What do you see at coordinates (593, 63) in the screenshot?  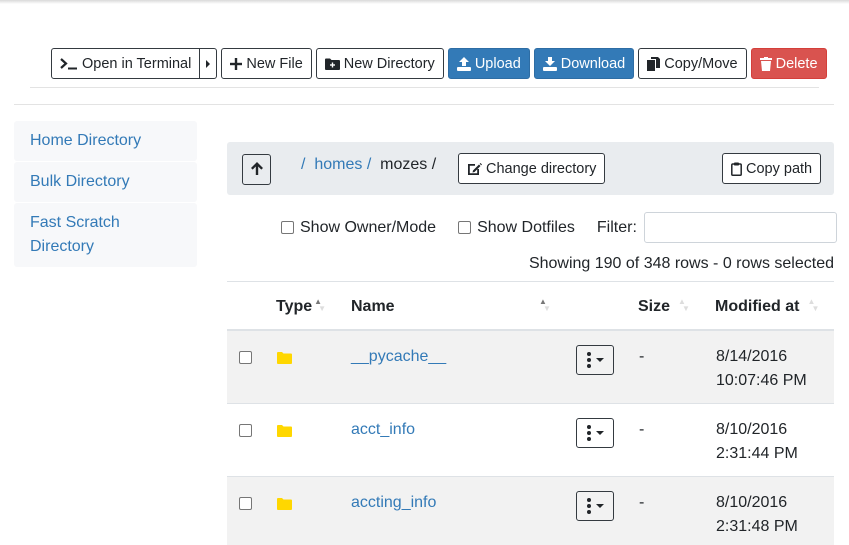 I see `download-label: Download` at bounding box center [593, 63].